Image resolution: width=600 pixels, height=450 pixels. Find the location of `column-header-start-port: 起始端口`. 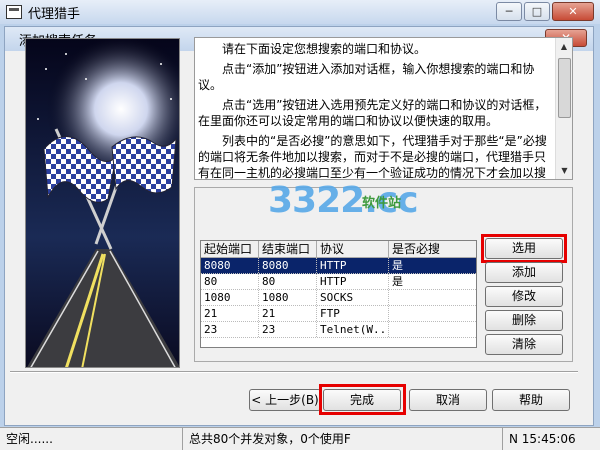

column-header-start-port: 起始端口 is located at coordinates (230, 249).